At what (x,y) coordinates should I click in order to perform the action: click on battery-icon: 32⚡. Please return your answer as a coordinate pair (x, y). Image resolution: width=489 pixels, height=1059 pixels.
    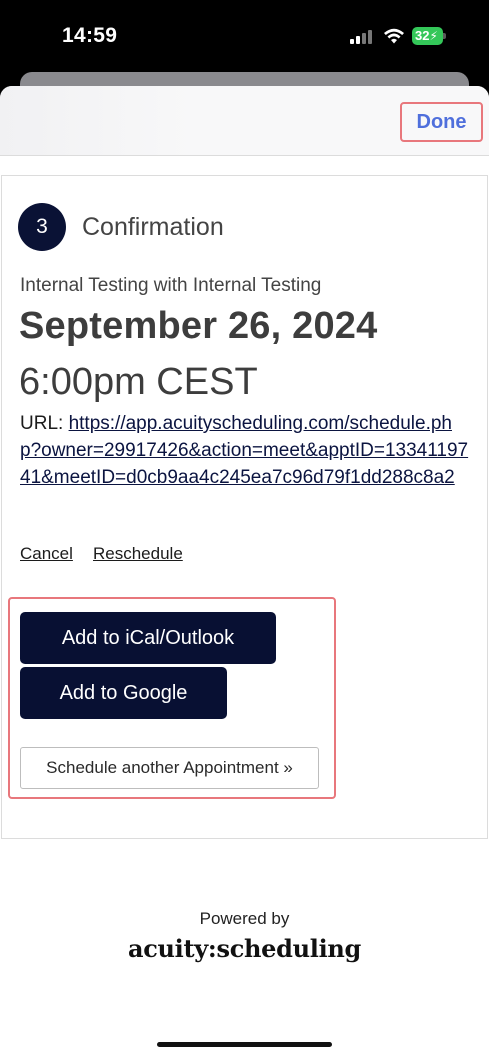
    Looking at the image, I should click on (429, 36).